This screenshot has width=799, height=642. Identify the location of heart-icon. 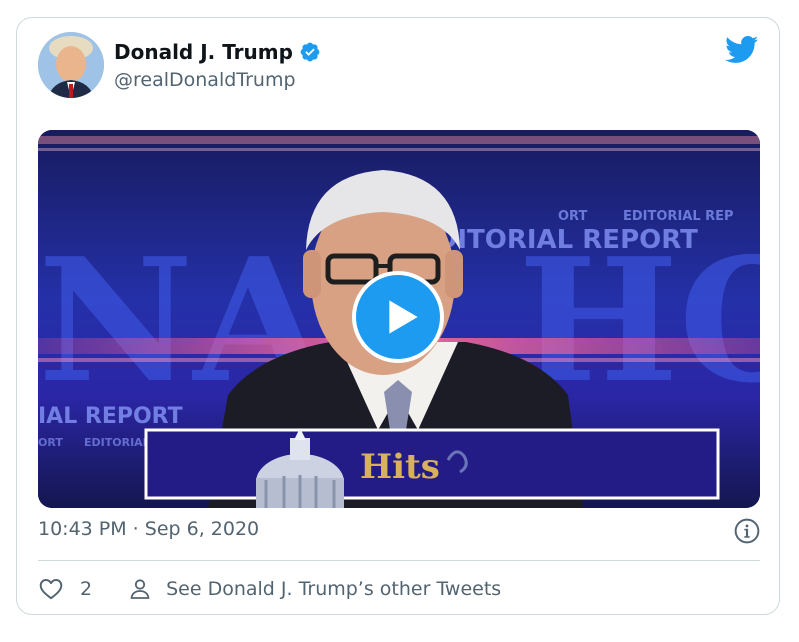
(51, 589).